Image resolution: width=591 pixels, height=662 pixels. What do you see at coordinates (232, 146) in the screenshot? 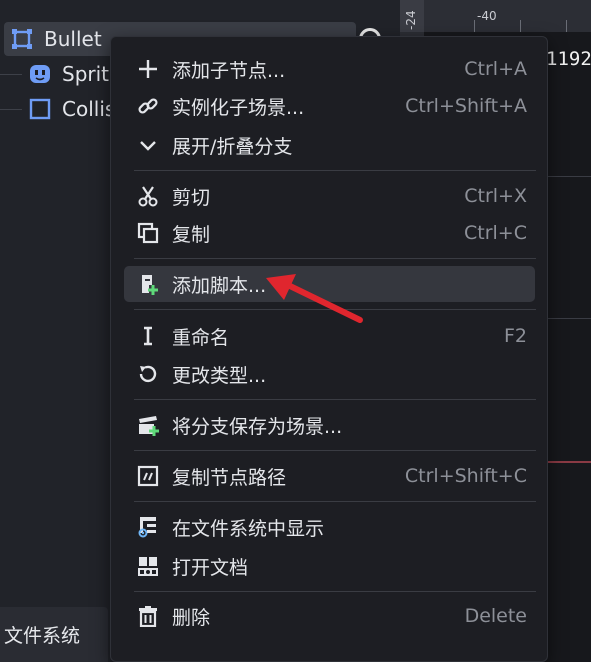
I see `menu-item-label: 展开/折叠分支` at bounding box center [232, 146].